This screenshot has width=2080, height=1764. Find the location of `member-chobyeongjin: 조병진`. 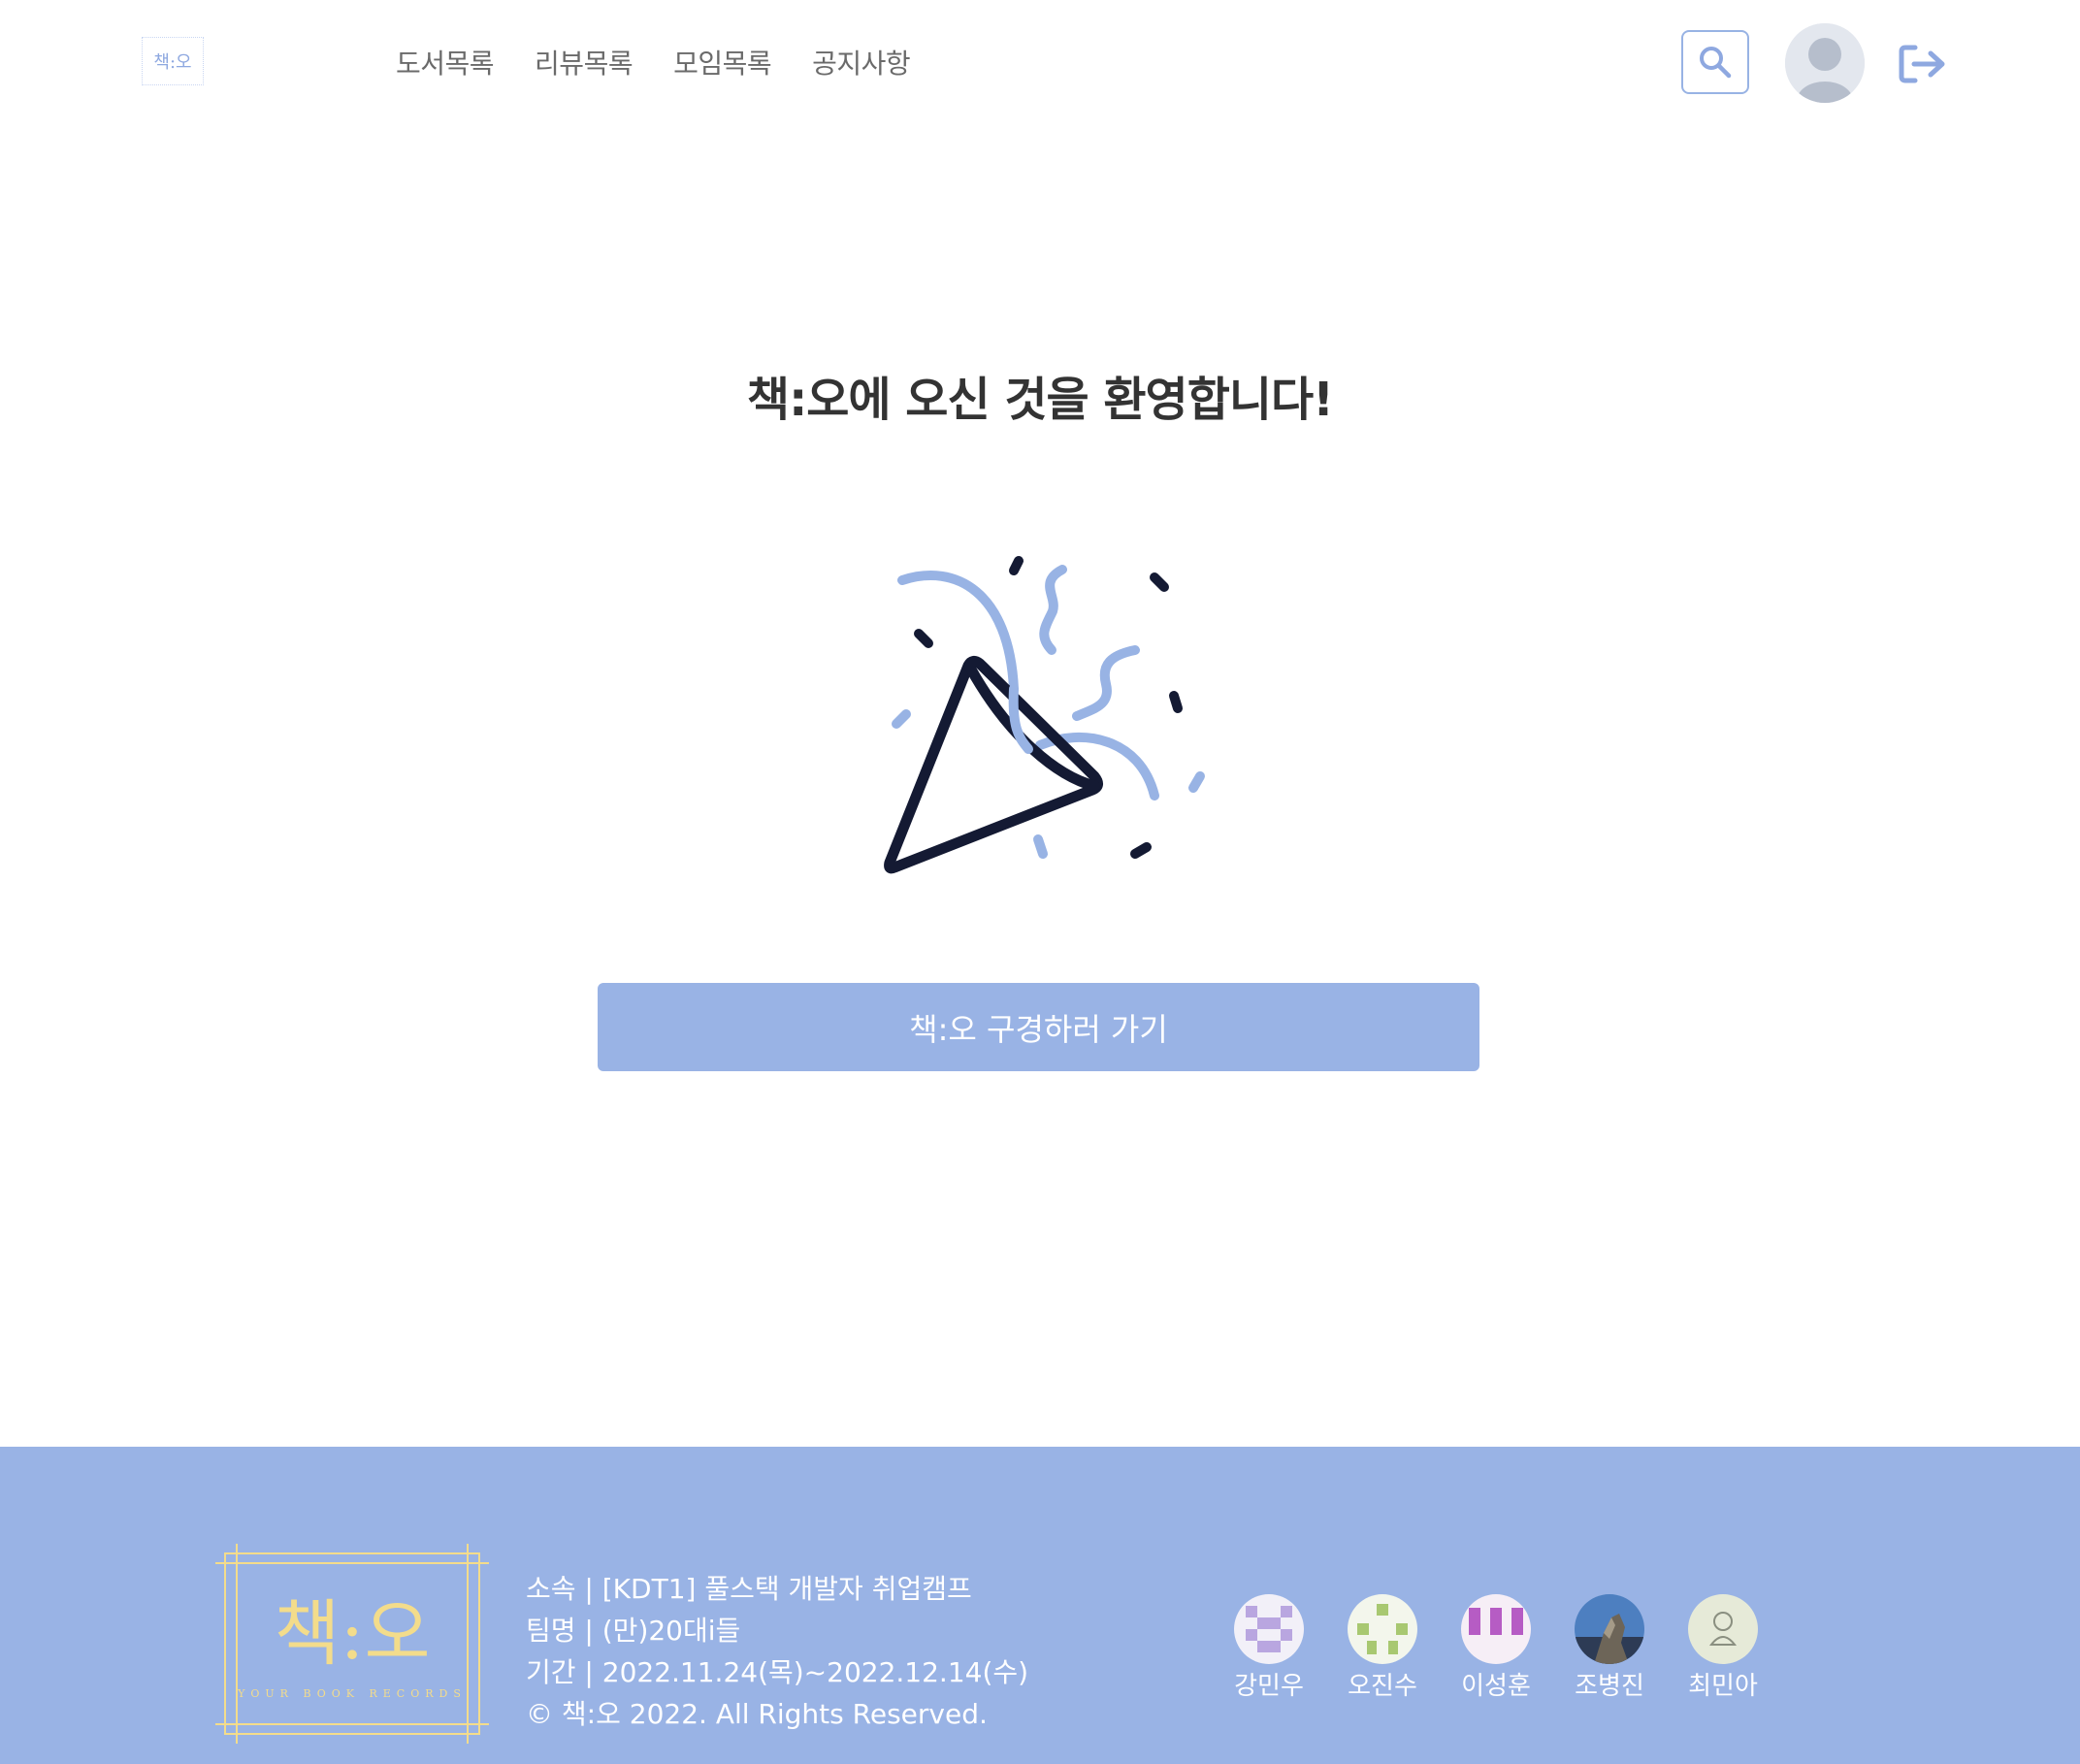

member-chobyeongjin: 조병진 is located at coordinates (1609, 1648).